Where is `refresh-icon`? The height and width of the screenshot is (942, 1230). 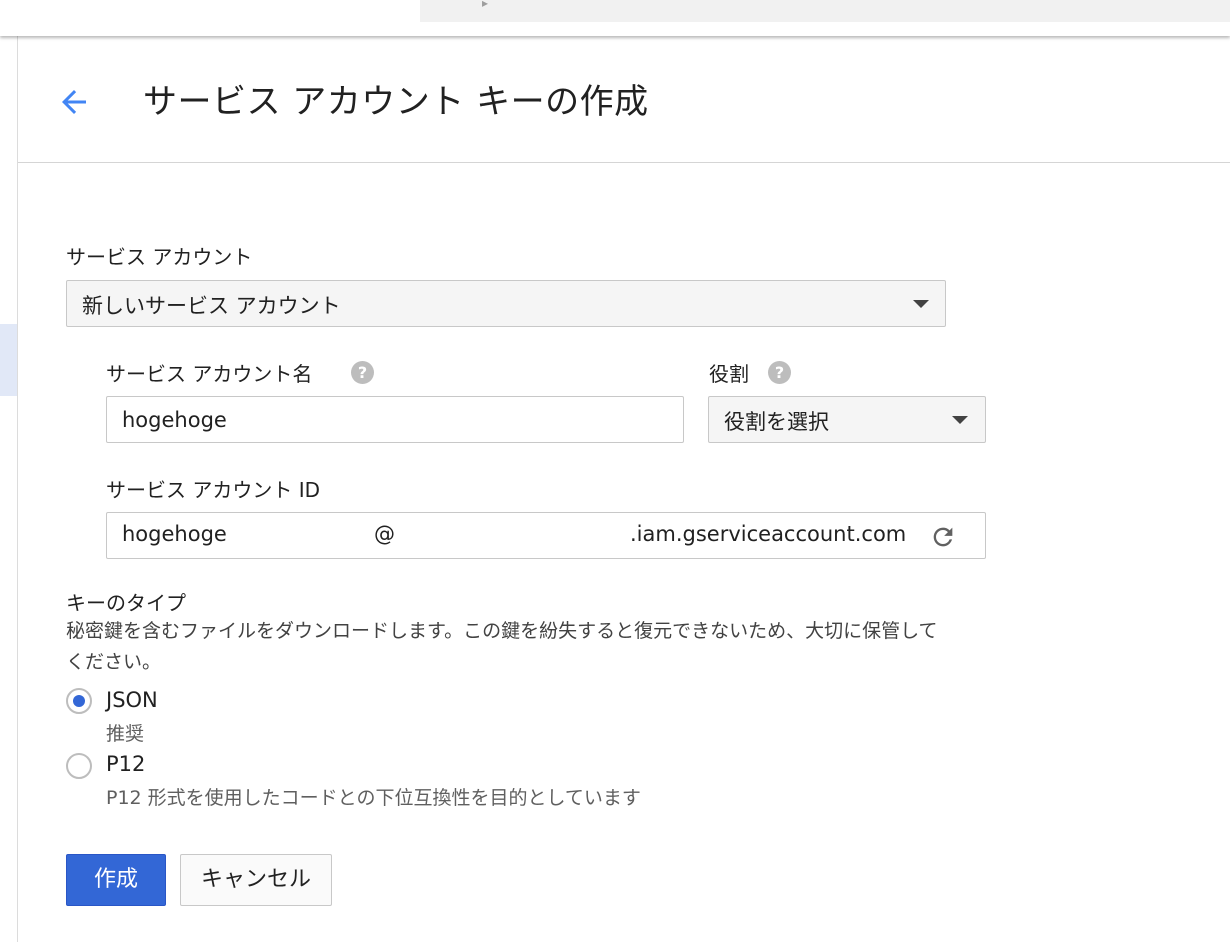
refresh-icon is located at coordinates (943, 537).